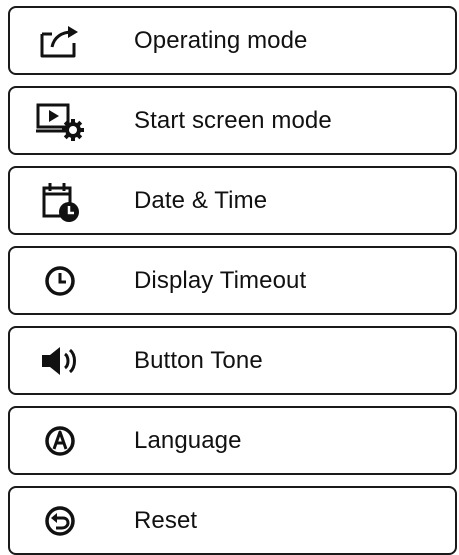 The width and height of the screenshot is (459, 555). I want to click on menu-item-label: Display Timeout, so click(220, 280).